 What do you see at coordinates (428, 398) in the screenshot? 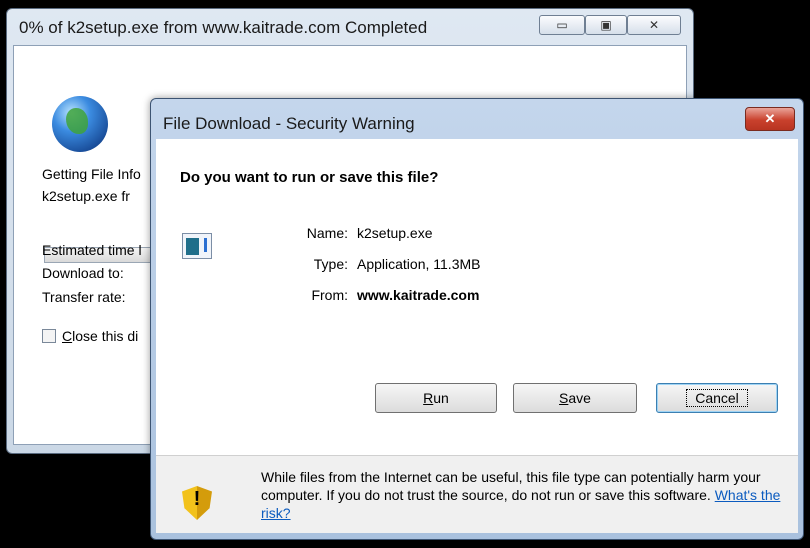
I see `run-mnemonic: R` at bounding box center [428, 398].